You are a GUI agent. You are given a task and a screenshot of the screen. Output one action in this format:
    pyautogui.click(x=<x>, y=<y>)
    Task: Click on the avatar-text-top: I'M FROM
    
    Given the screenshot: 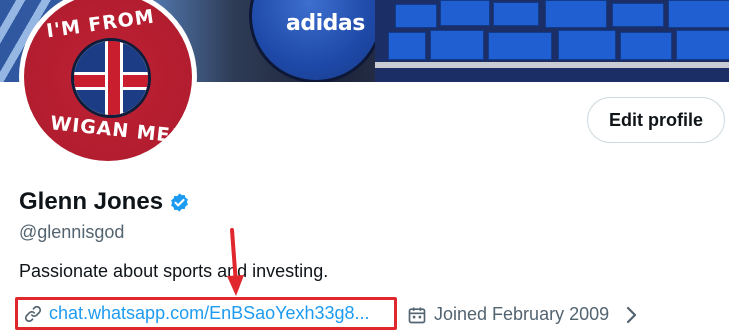 What is the action you would take?
    pyautogui.click(x=100, y=24)
    